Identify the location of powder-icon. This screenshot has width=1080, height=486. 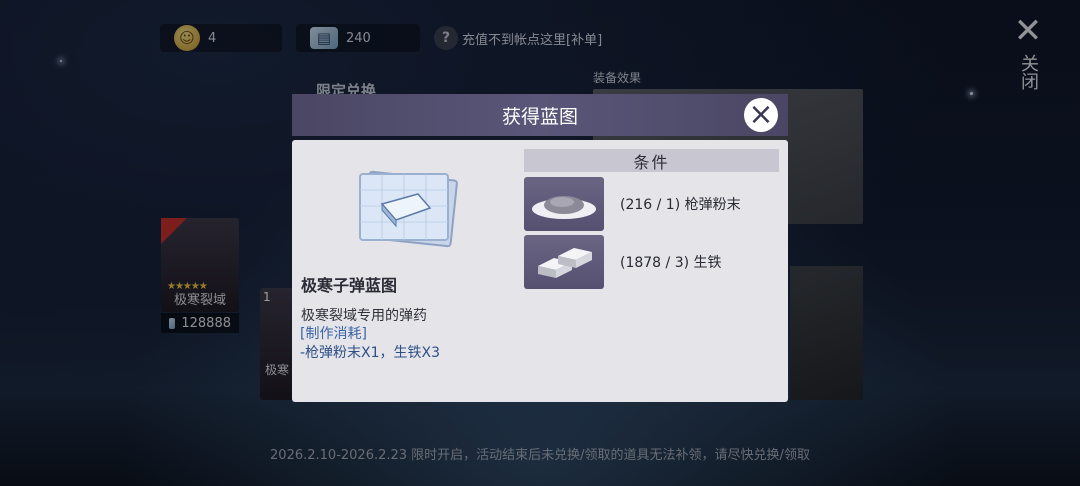
(564, 204).